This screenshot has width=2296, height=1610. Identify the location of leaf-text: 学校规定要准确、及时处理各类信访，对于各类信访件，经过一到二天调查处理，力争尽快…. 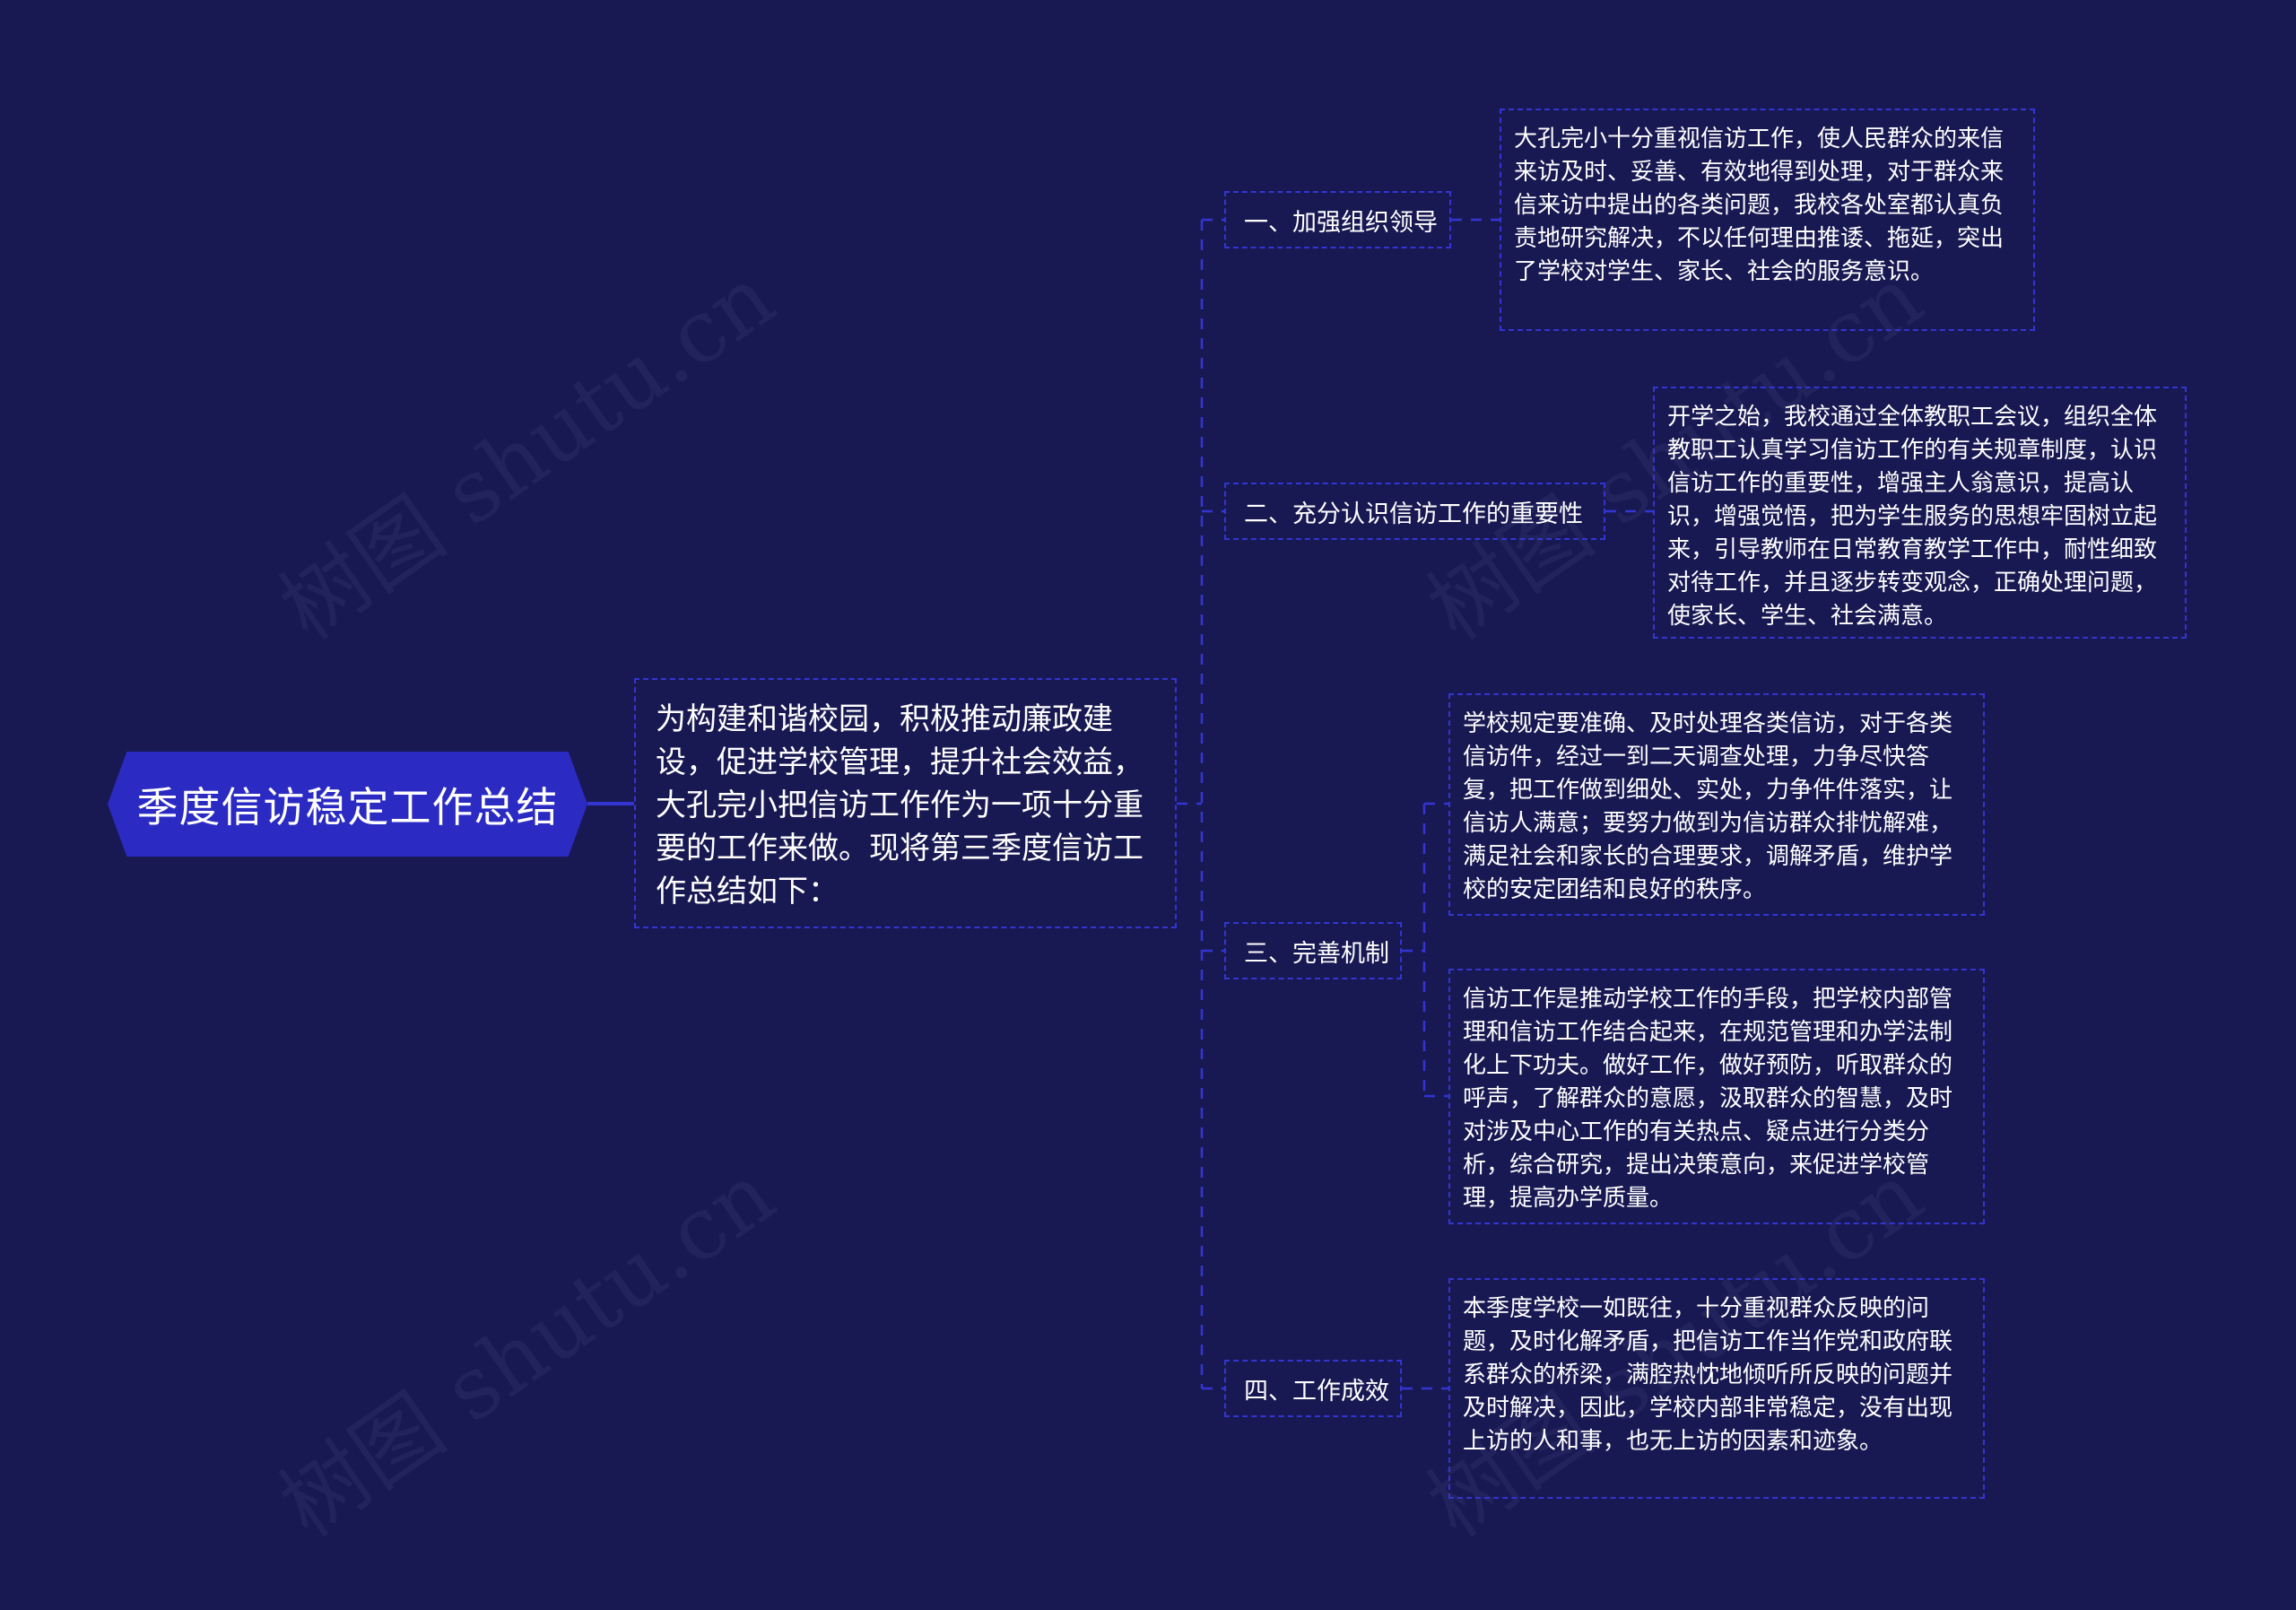
(1708, 806).